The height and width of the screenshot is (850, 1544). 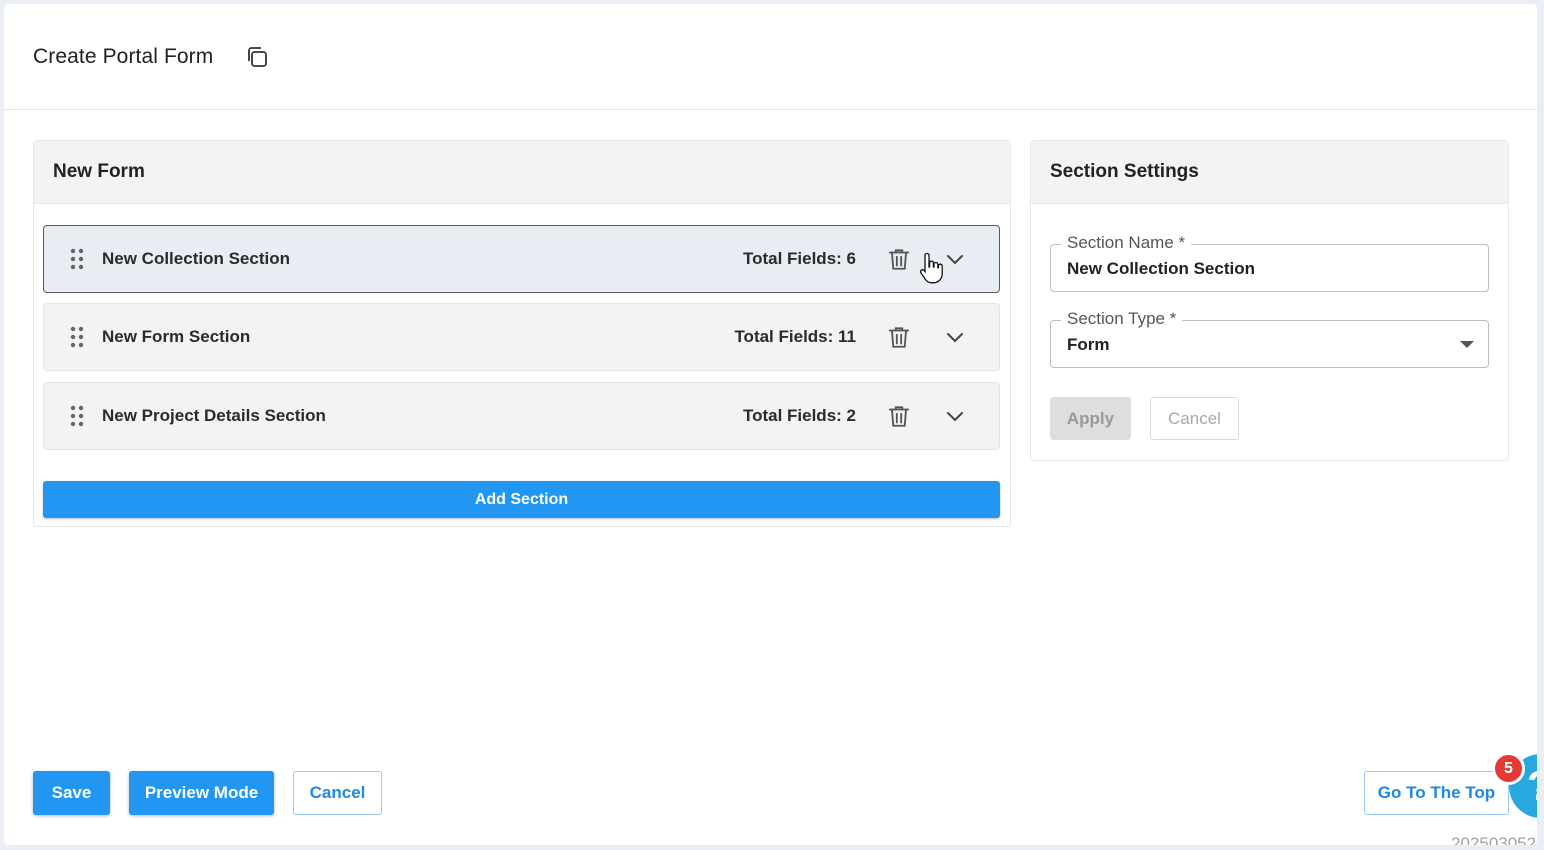 What do you see at coordinates (1090, 418) in the screenshot?
I see `apply-button: Apply` at bounding box center [1090, 418].